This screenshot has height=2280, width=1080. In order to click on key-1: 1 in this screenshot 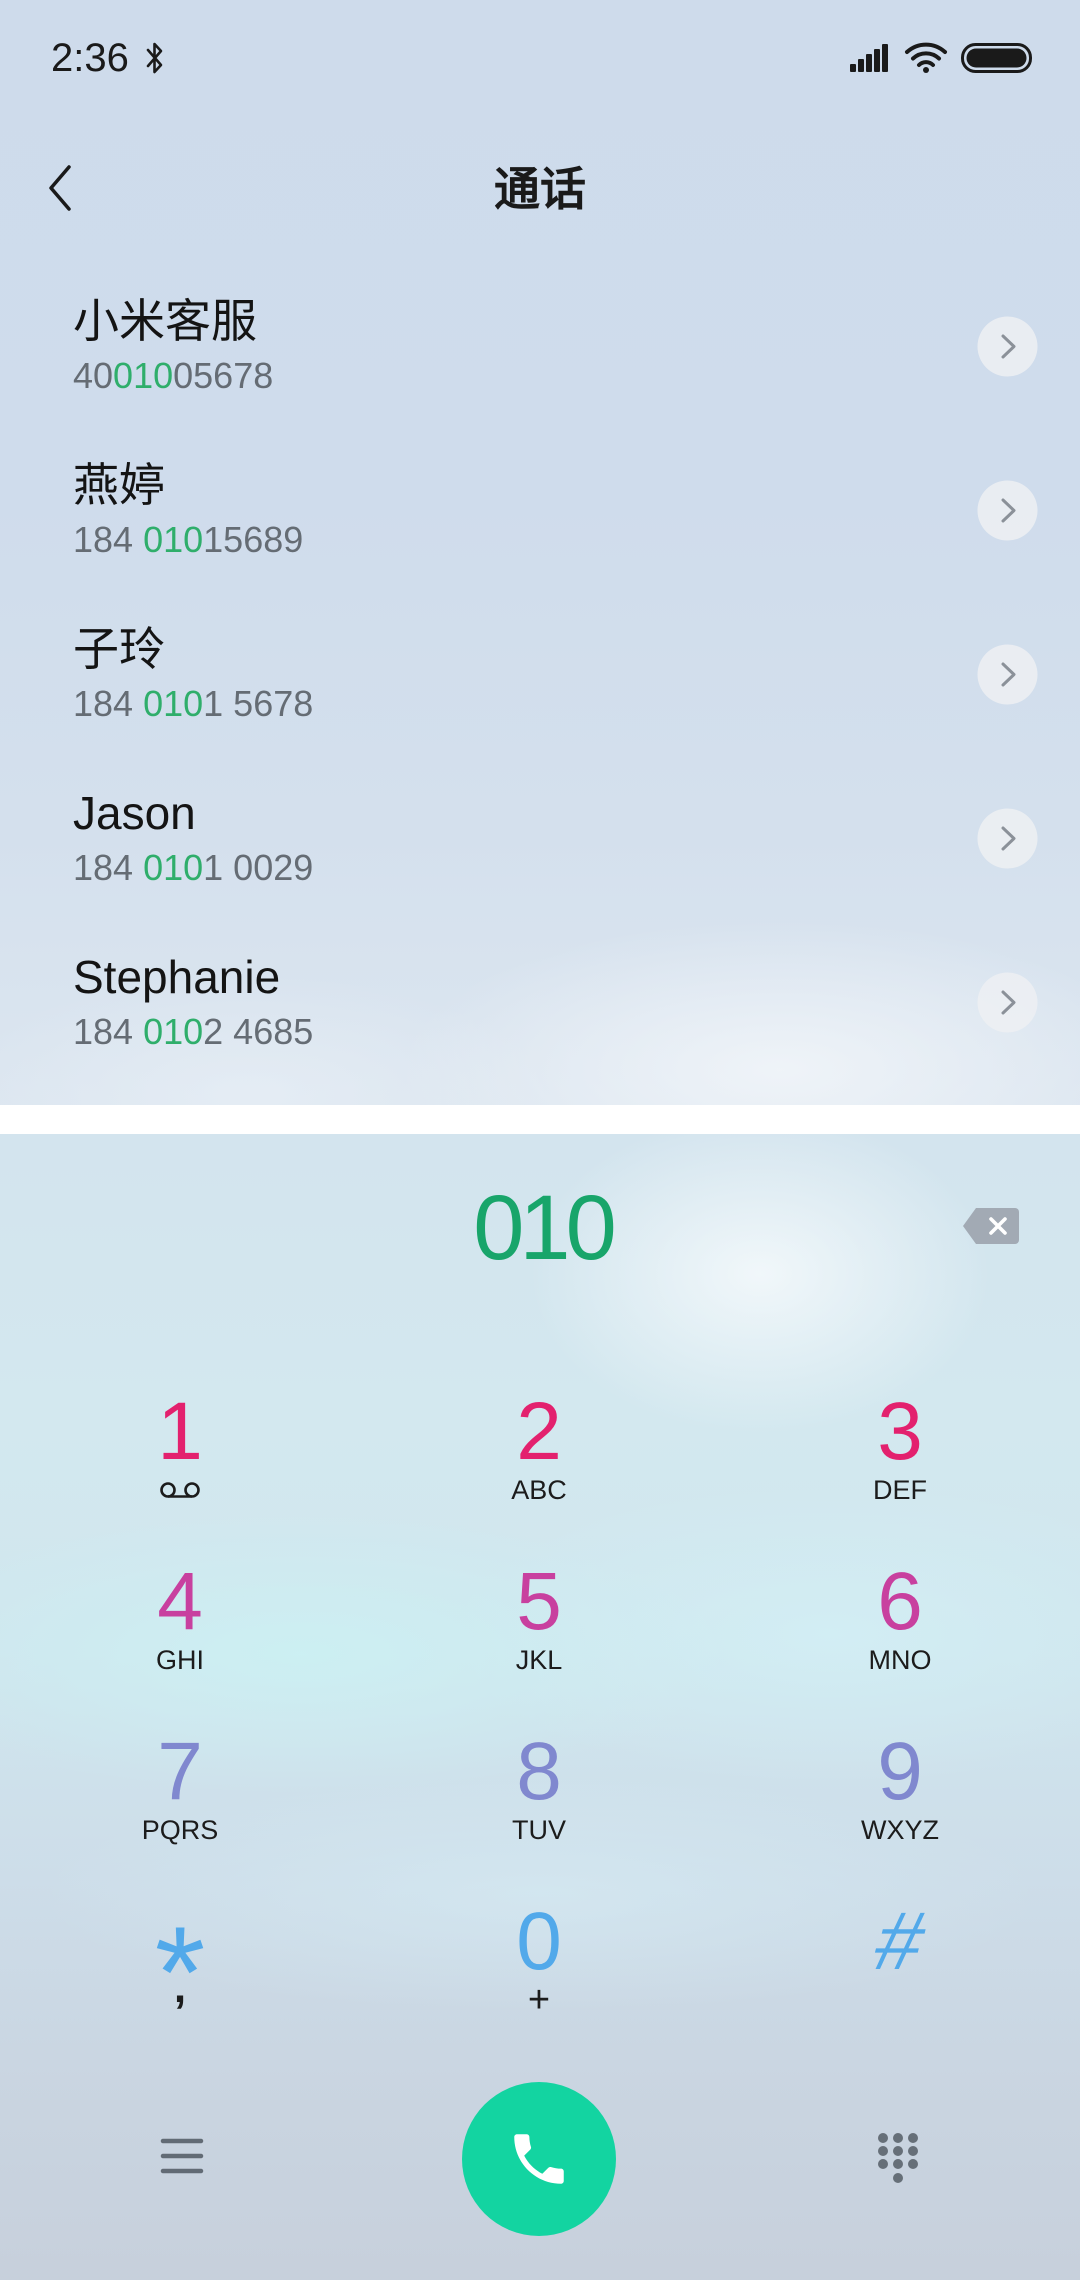, I will do `click(180, 1459)`.